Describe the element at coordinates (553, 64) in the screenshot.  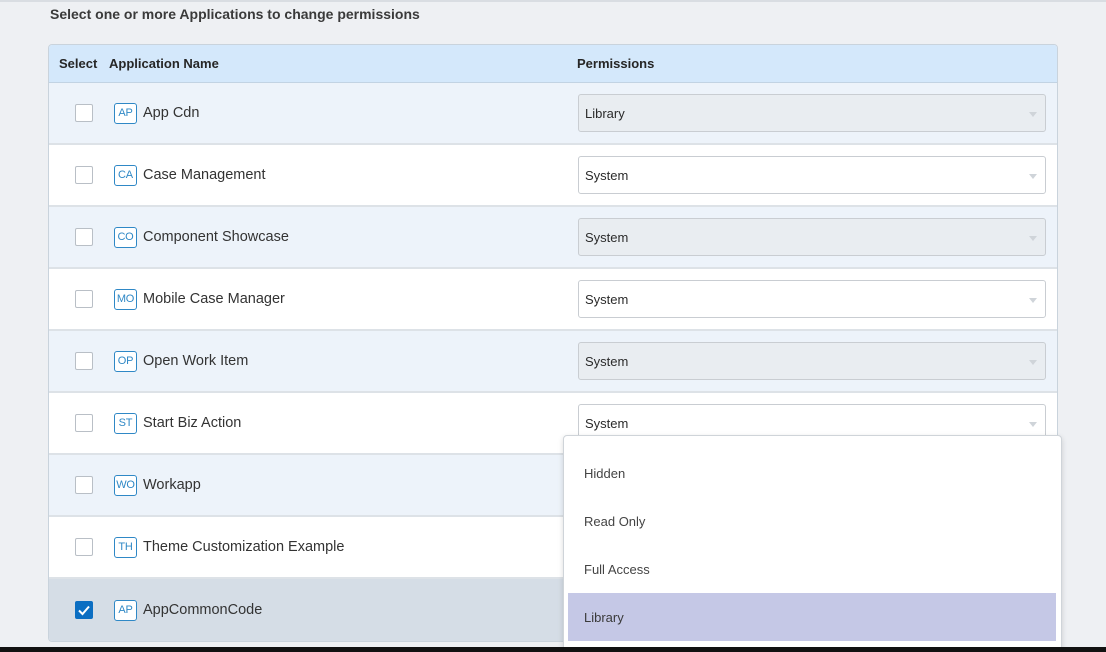
I see `table-header: Select Application Name Permissions` at that location.